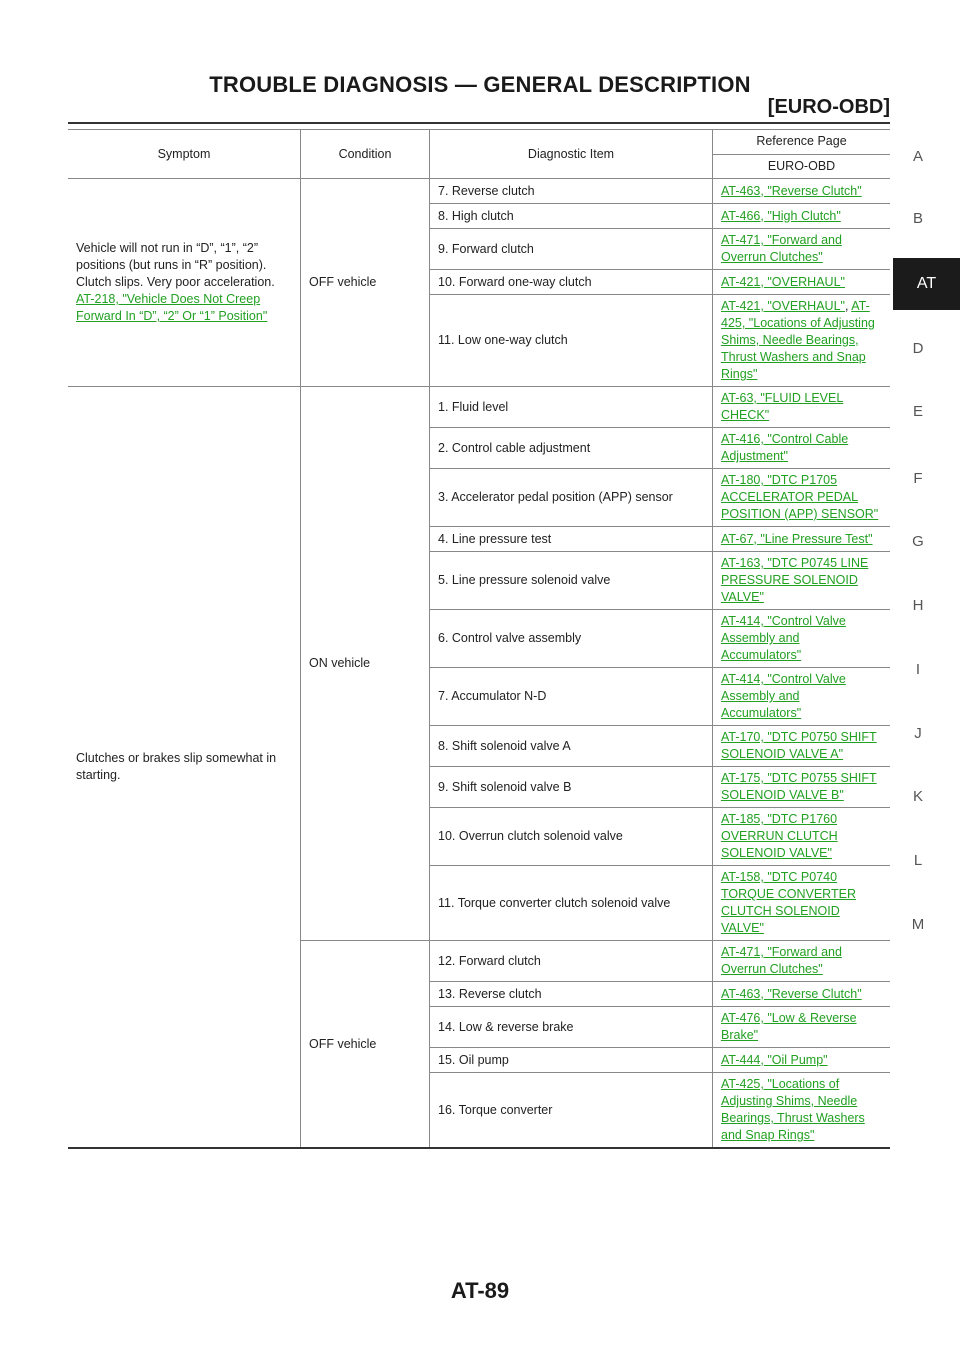 The image size is (960, 1358). Describe the element at coordinates (571, 407) in the screenshot. I see `diagnostic-item: 1. Fluid level` at that location.